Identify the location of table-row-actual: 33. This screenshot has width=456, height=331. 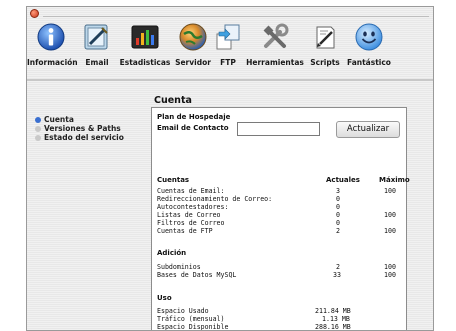
(337, 275).